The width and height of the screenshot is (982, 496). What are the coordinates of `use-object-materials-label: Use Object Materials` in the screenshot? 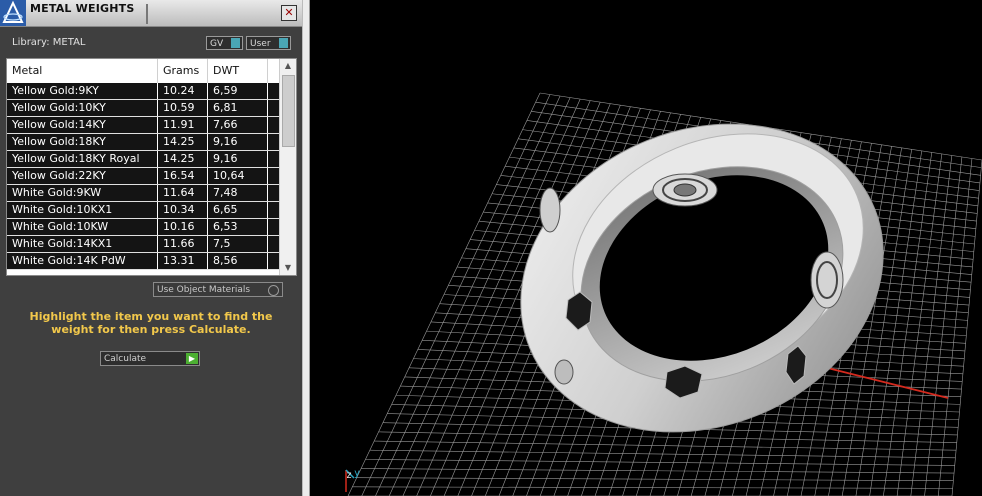 It's located at (204, 290).